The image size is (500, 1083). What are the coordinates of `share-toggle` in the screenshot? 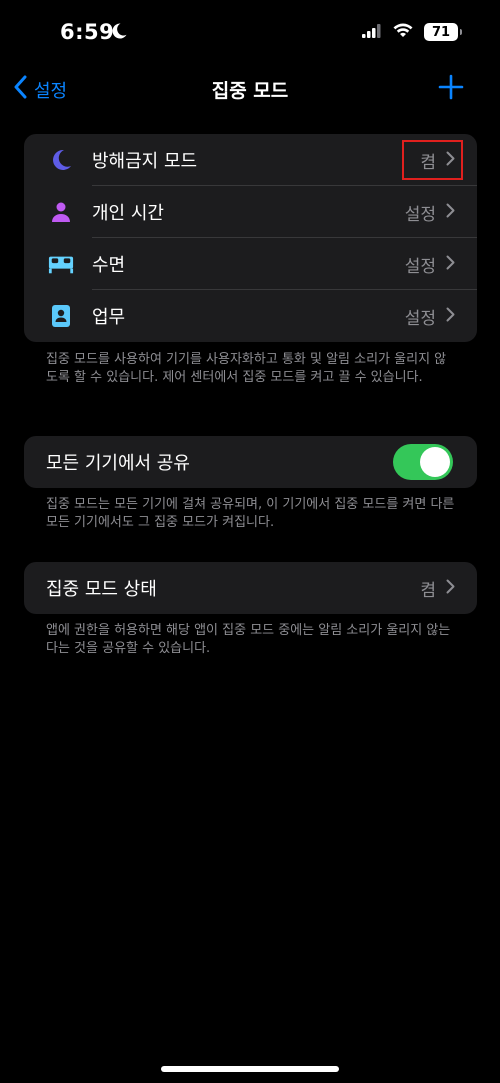 It's located at (423, 462).